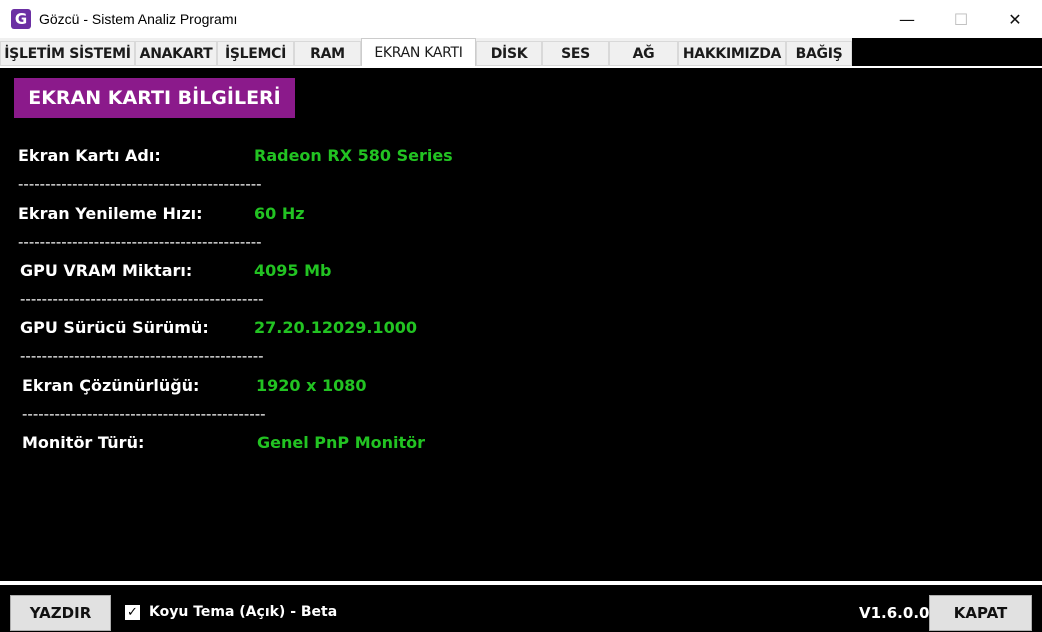  What do you see at coordinates (327, 53) in the screenshot?
I see `tab-ram: RAM` at bounding box center [327, 53].